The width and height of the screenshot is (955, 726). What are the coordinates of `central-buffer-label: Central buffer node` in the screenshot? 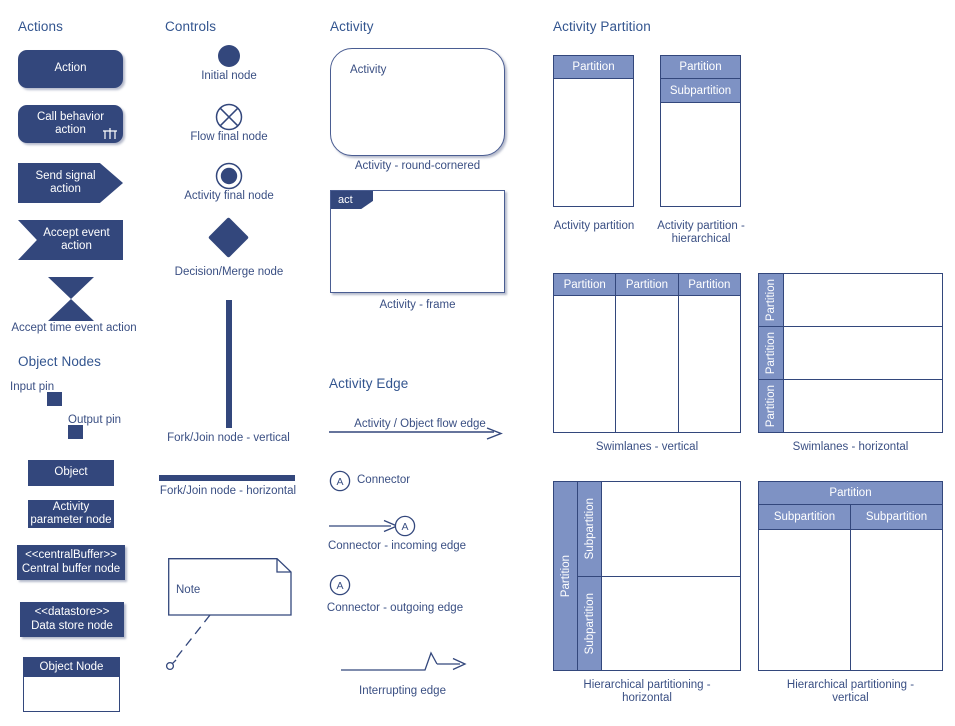 It's located at (71, 568).